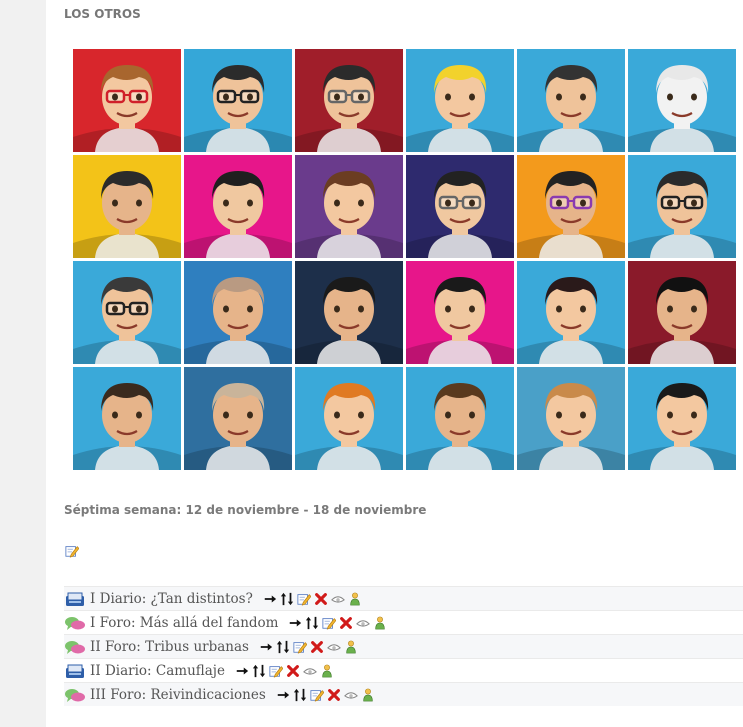 Image resolution: width=743 pixels, height=727 pixels. What do you see at coordinates (127, 206) in the screenshot?
I see `avatar-man-grin` at bounding box center [127, 206].